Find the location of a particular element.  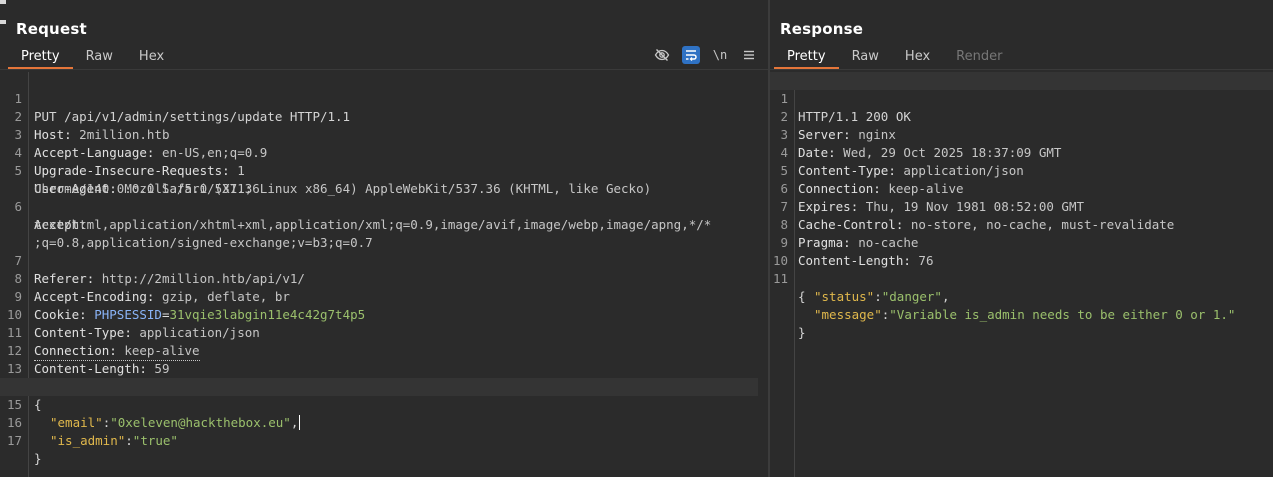

json-line-current: 15 "email":"0xeleven@hackthebox.eu", is located at coordinates (379, 404).